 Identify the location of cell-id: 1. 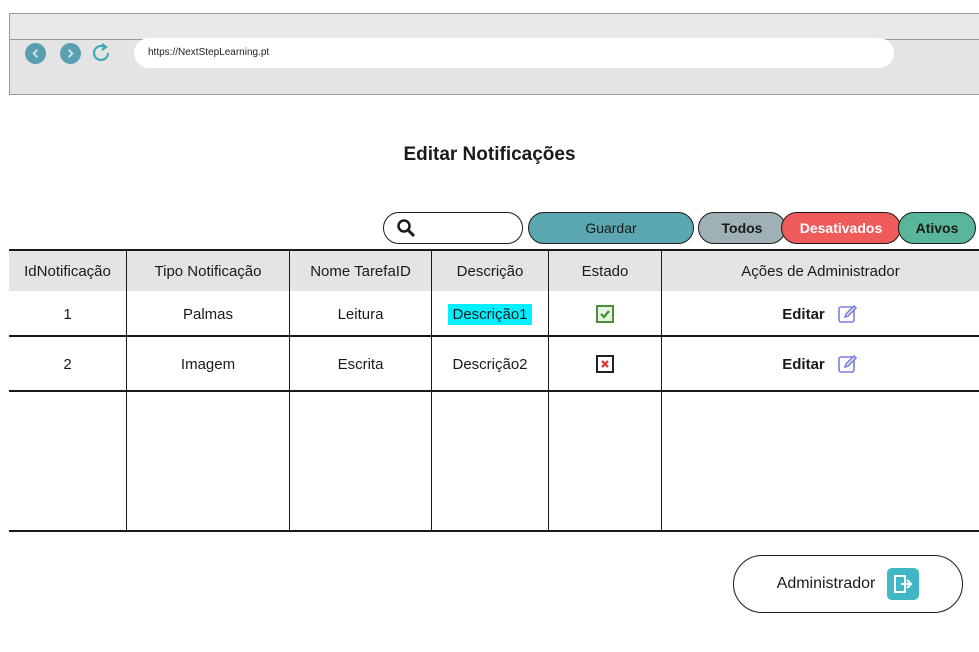
(68, 314).